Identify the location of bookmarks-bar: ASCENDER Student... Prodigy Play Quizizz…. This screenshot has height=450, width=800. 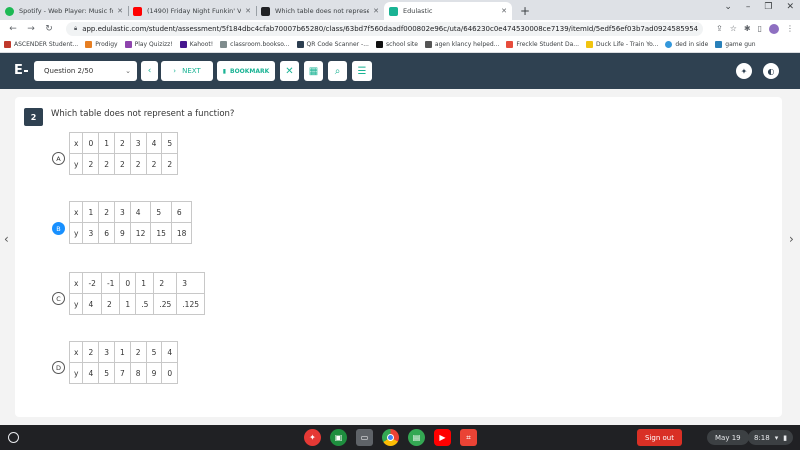
(400, 45).